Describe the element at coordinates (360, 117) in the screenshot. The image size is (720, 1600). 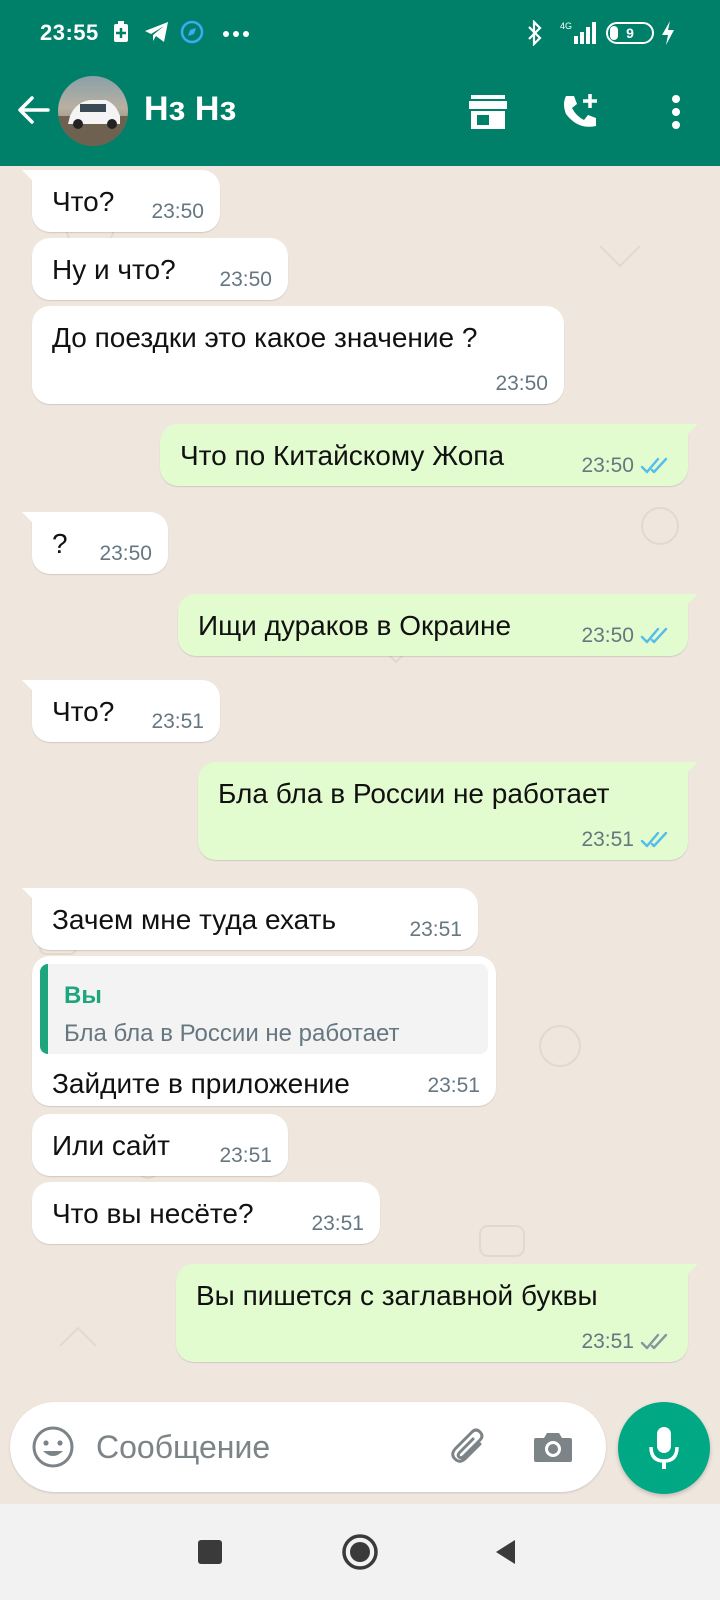
I see `chat-header: Нз Нз` at that location.